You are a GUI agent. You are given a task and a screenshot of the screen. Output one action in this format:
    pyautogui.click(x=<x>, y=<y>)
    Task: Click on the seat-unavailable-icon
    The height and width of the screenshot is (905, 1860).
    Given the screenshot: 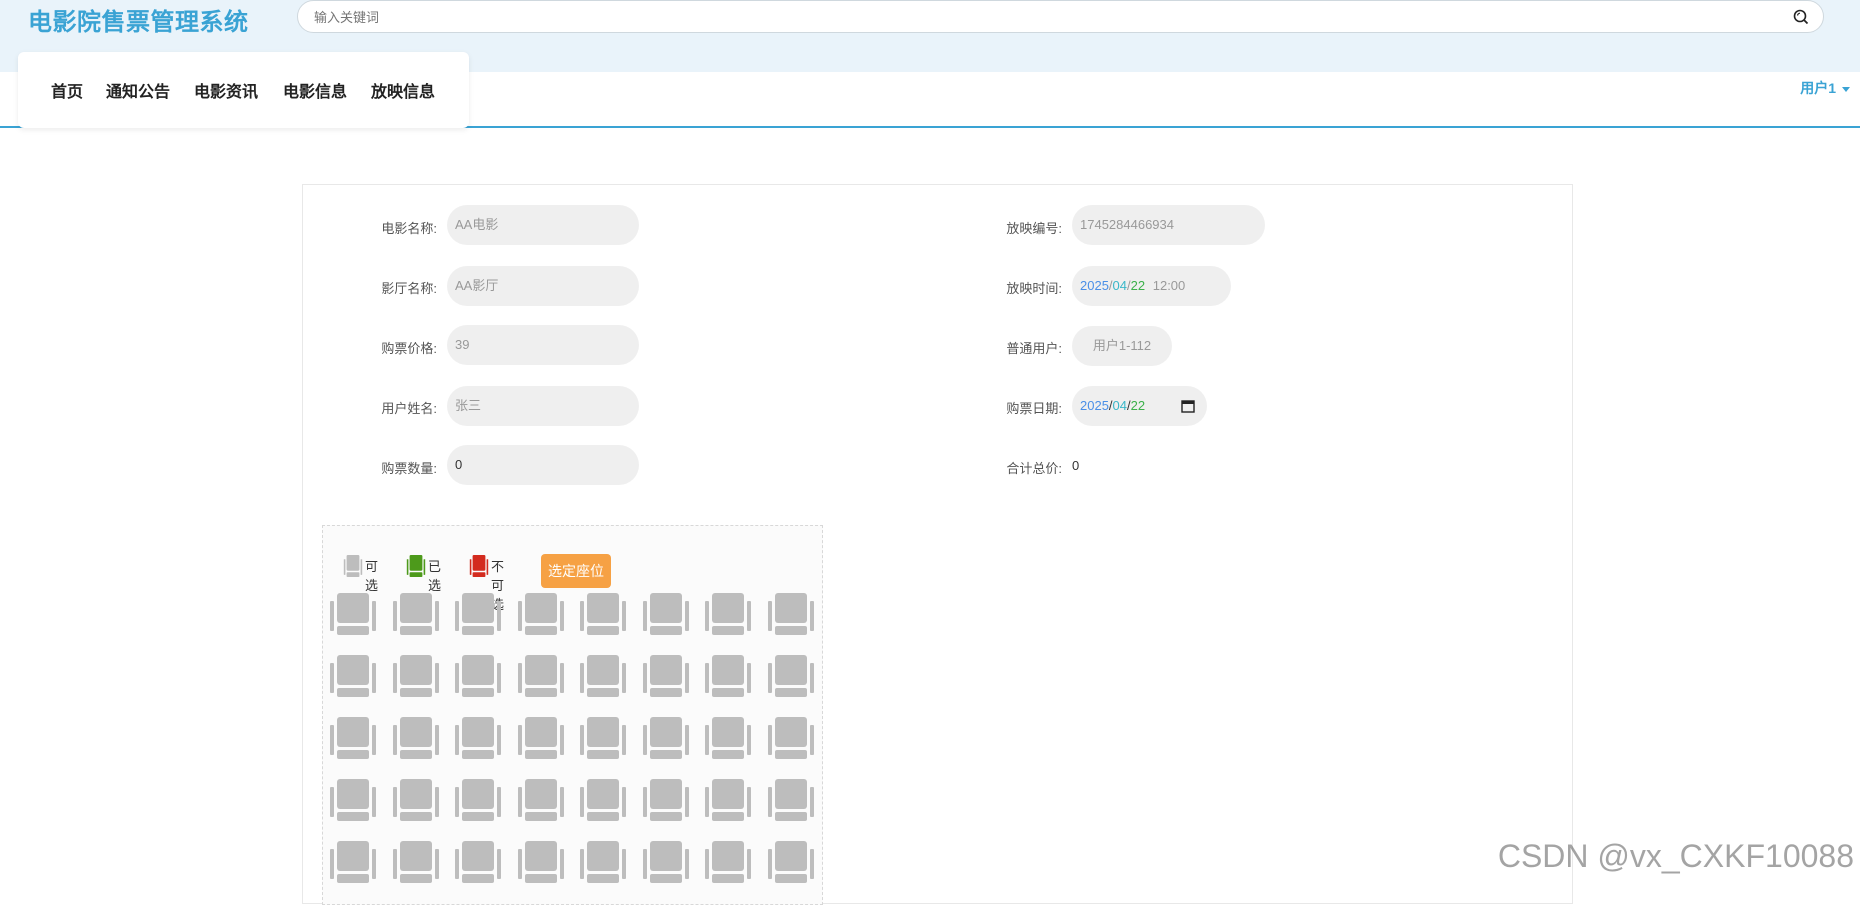 What is the action you would take?
    pyautogui.click(x=479, y=566)
    